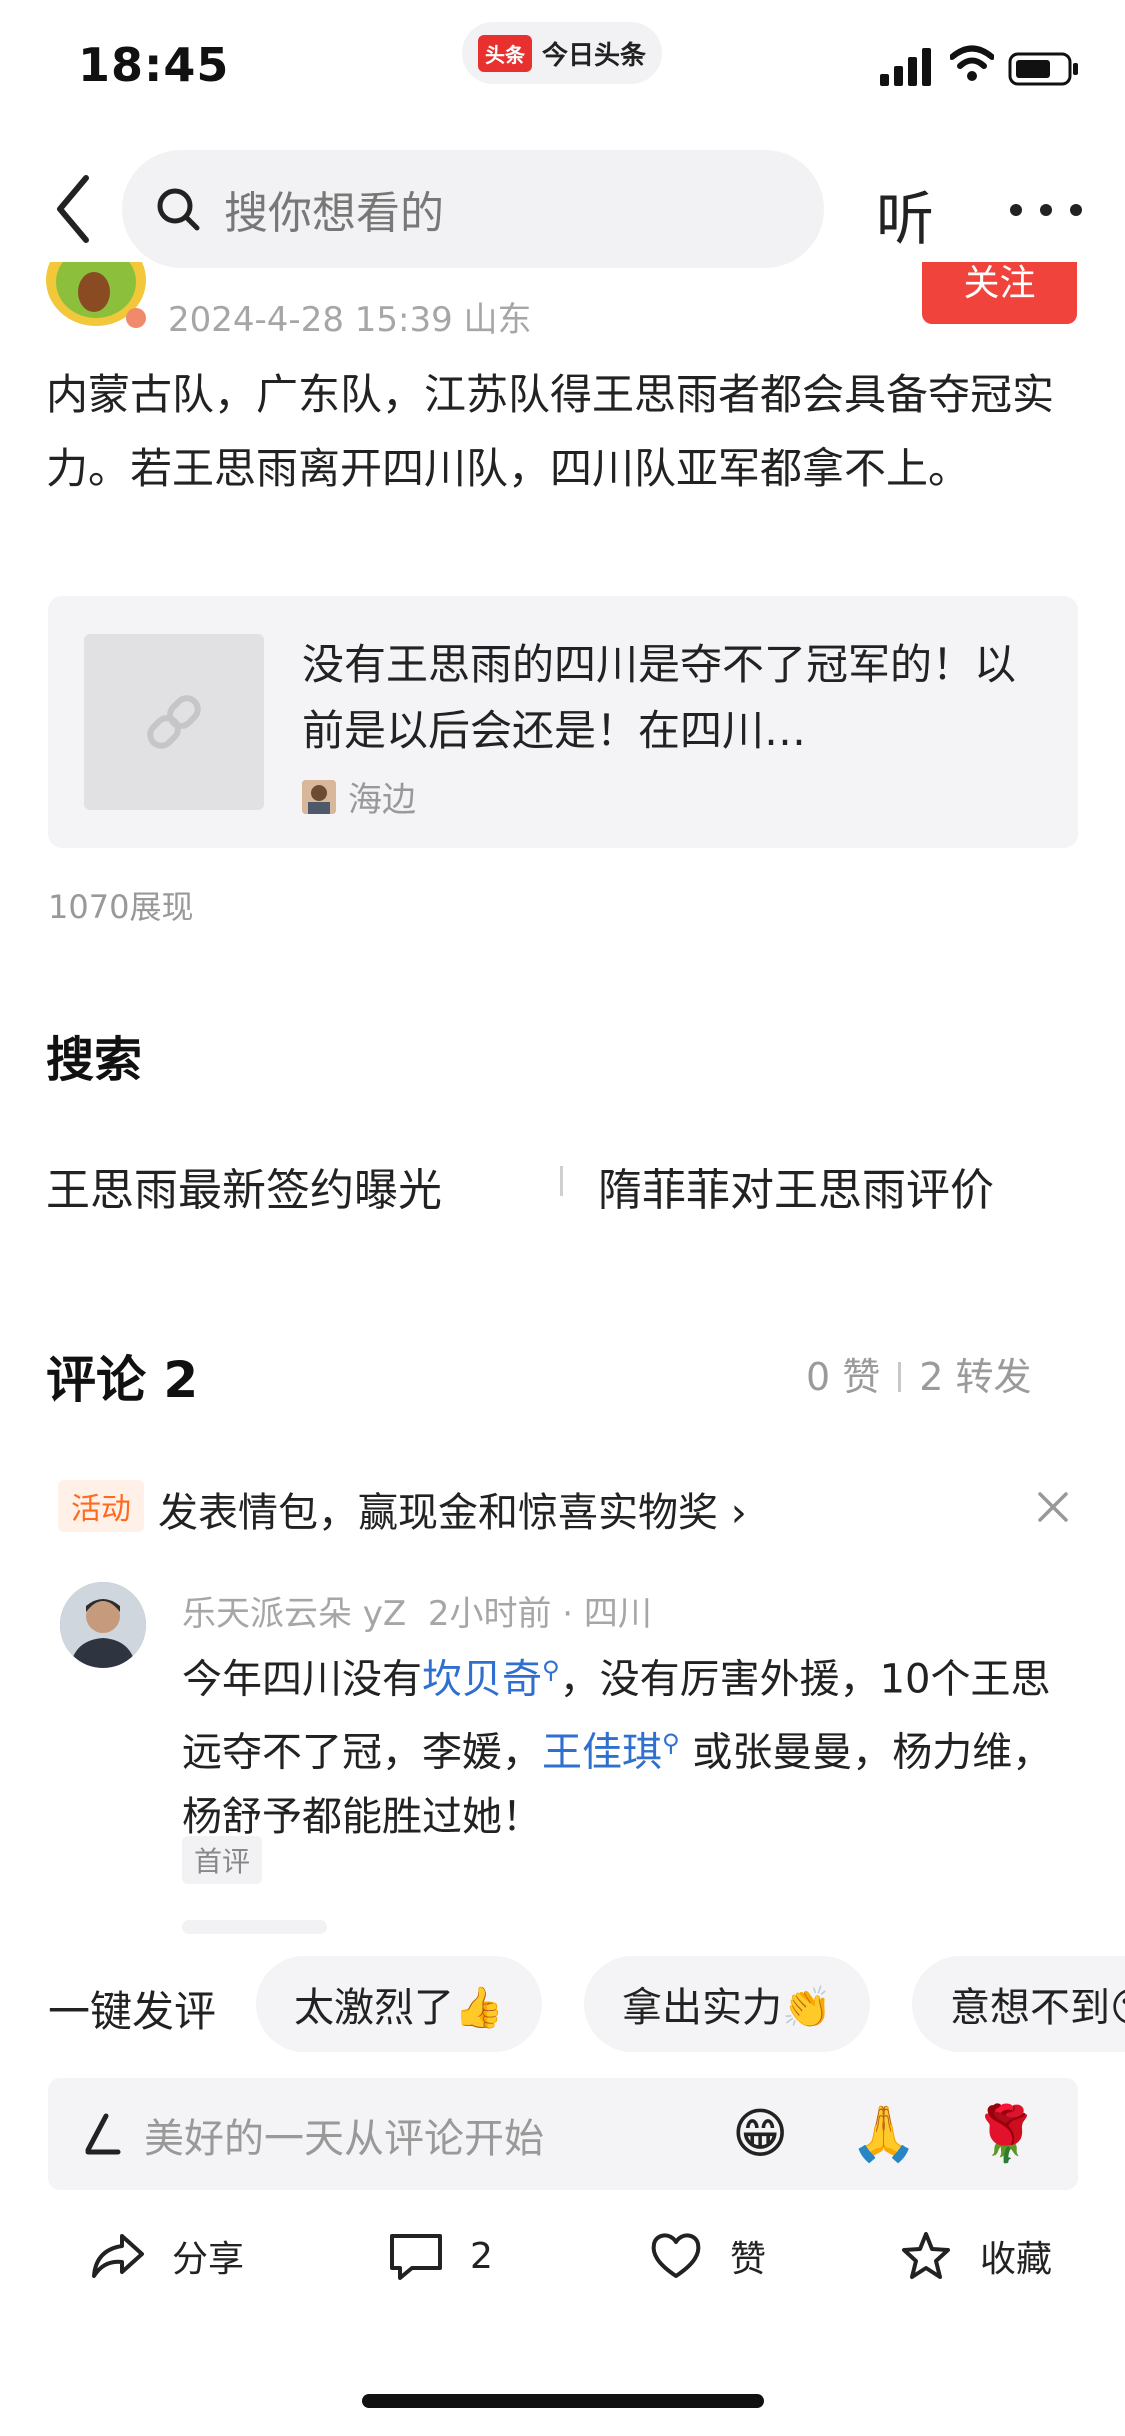 Image resolution: width=1125 pixels, height=2436 pixels. Describe the element at coordinates (972, 63) in the screenshot. I see `wifi-icon` at that location.